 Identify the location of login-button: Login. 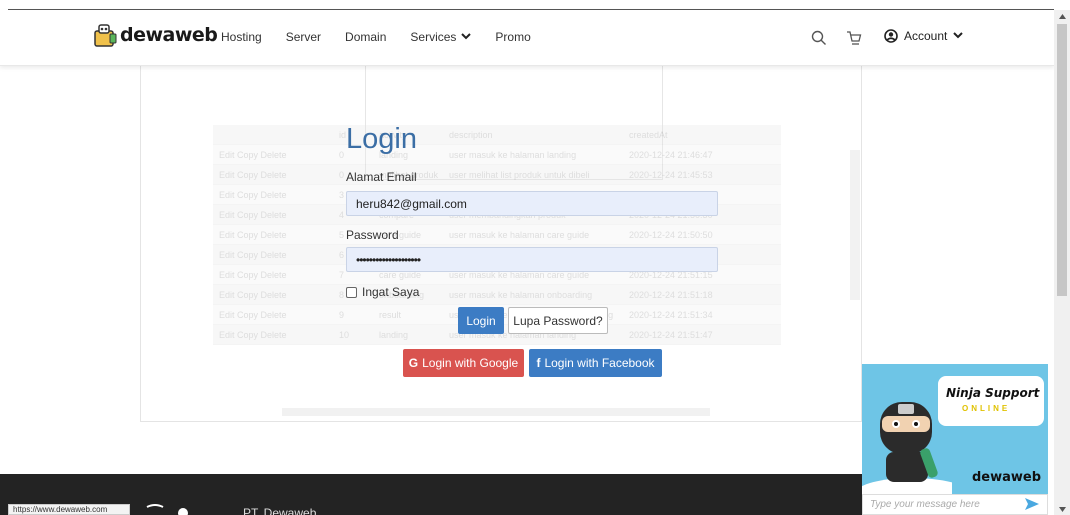
(481, 320).